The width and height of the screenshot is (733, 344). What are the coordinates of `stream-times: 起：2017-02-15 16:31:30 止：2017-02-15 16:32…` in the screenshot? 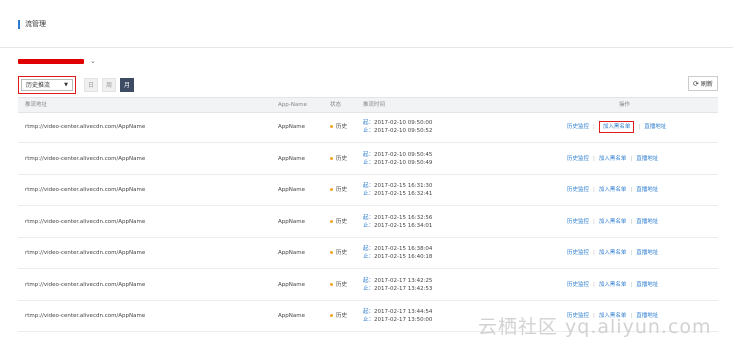 It's located at (397, 190).